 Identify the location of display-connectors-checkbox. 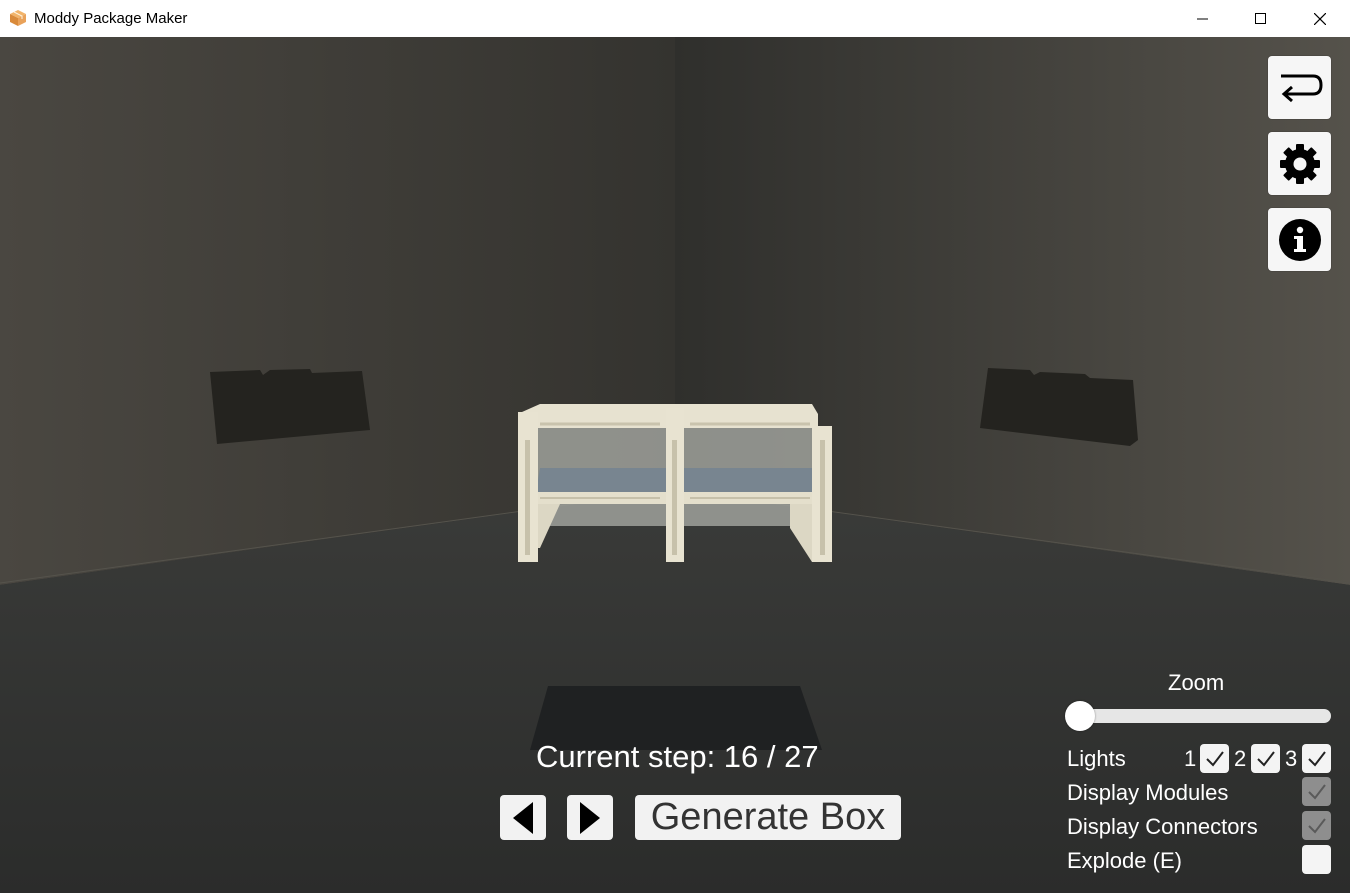
(1316, 825).